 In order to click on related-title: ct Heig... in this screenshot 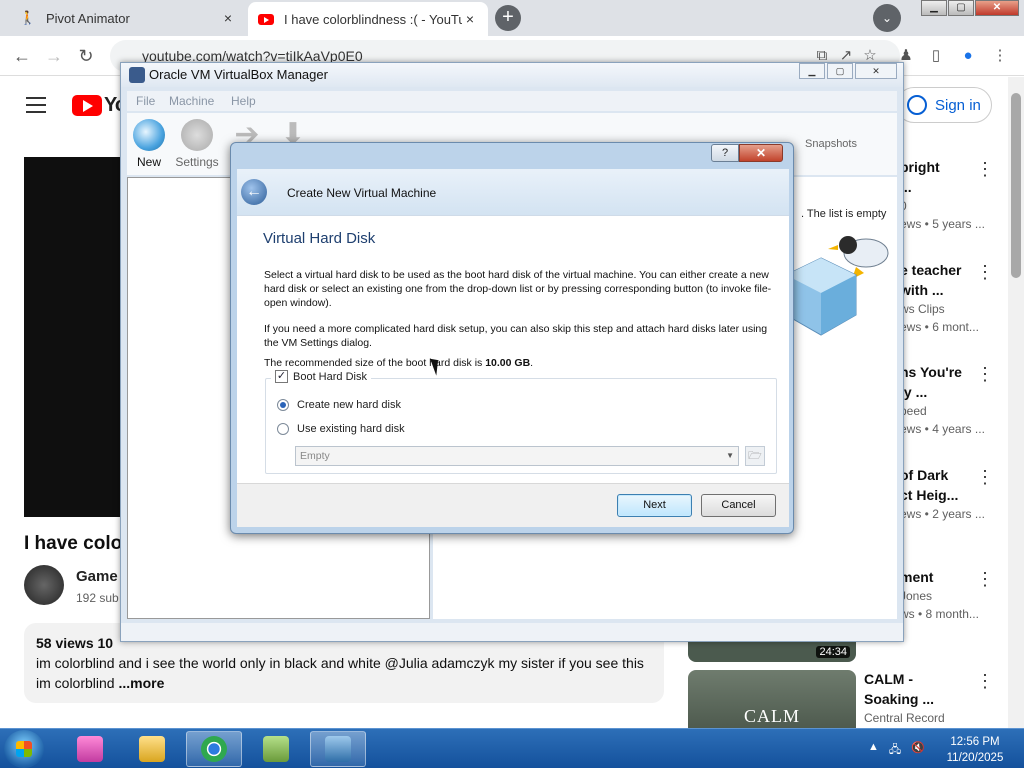, I will do `click(929, 495)`.